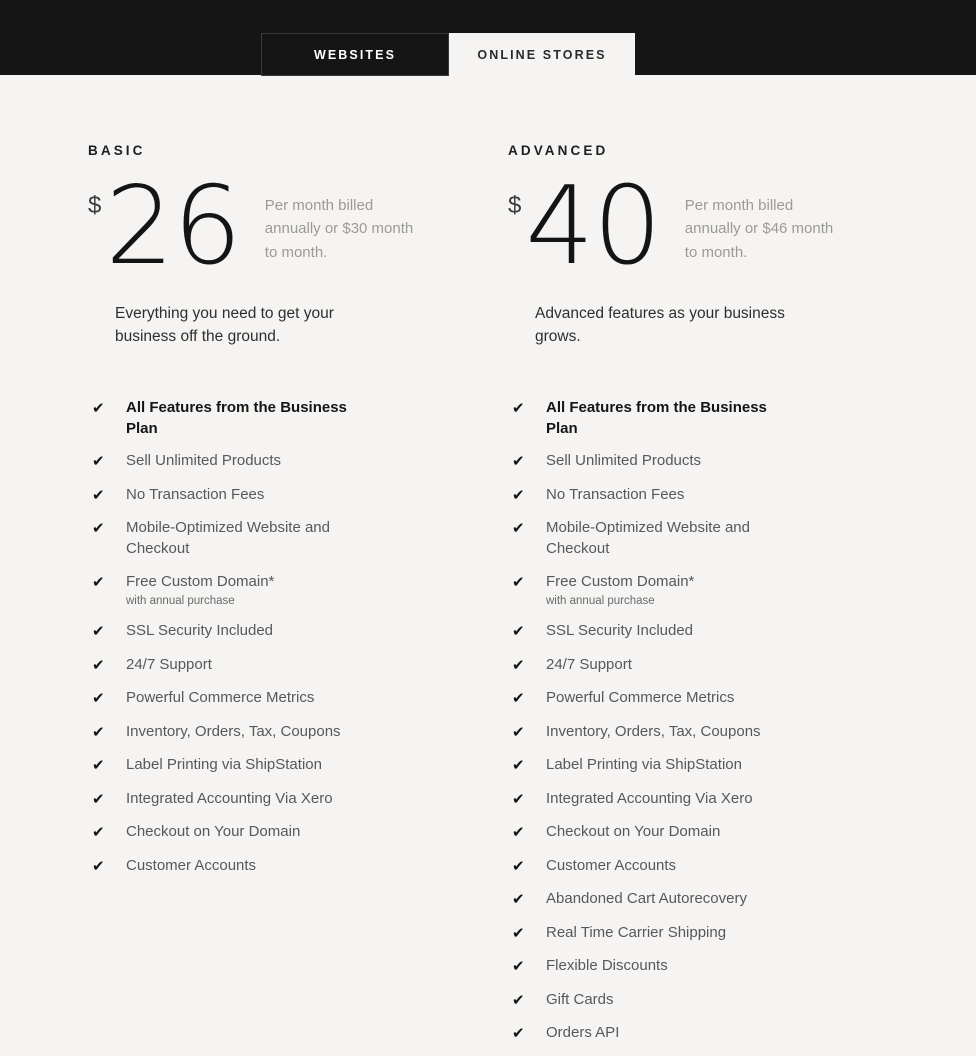  What do you see at coordinates (633, 831) in the screenshot?
I see `feature-label: Checkout on Your Domain` at bounding box center [633, 831].